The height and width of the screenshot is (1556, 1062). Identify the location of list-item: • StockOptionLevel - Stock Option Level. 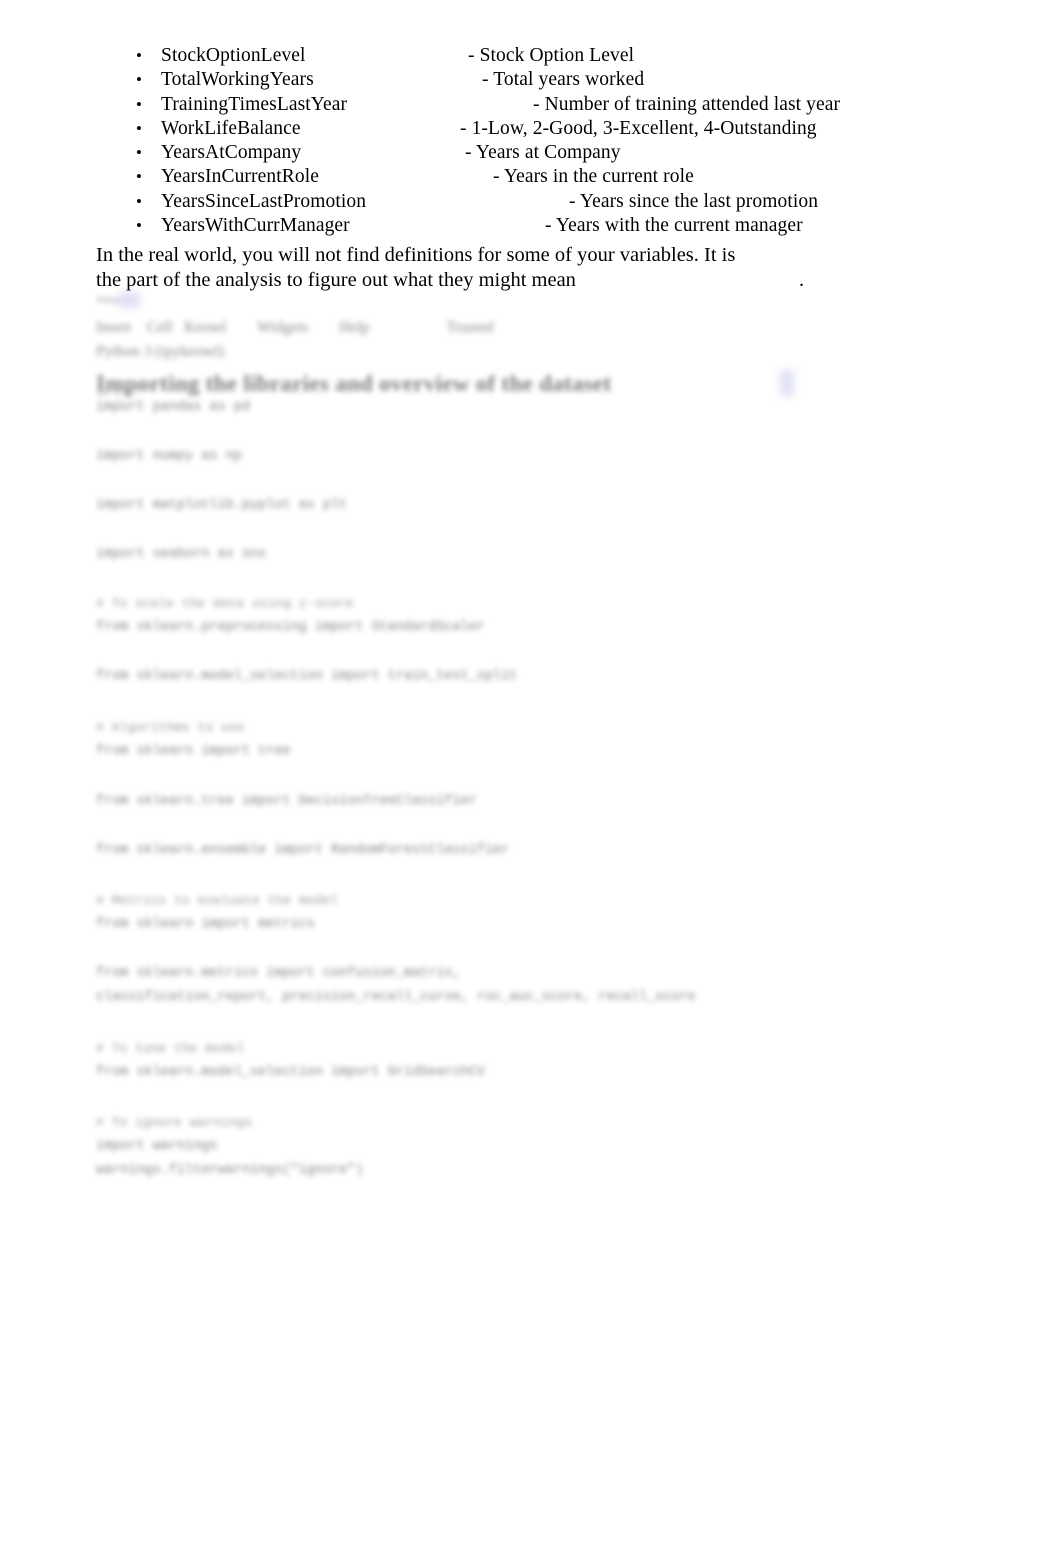
(536, 56).